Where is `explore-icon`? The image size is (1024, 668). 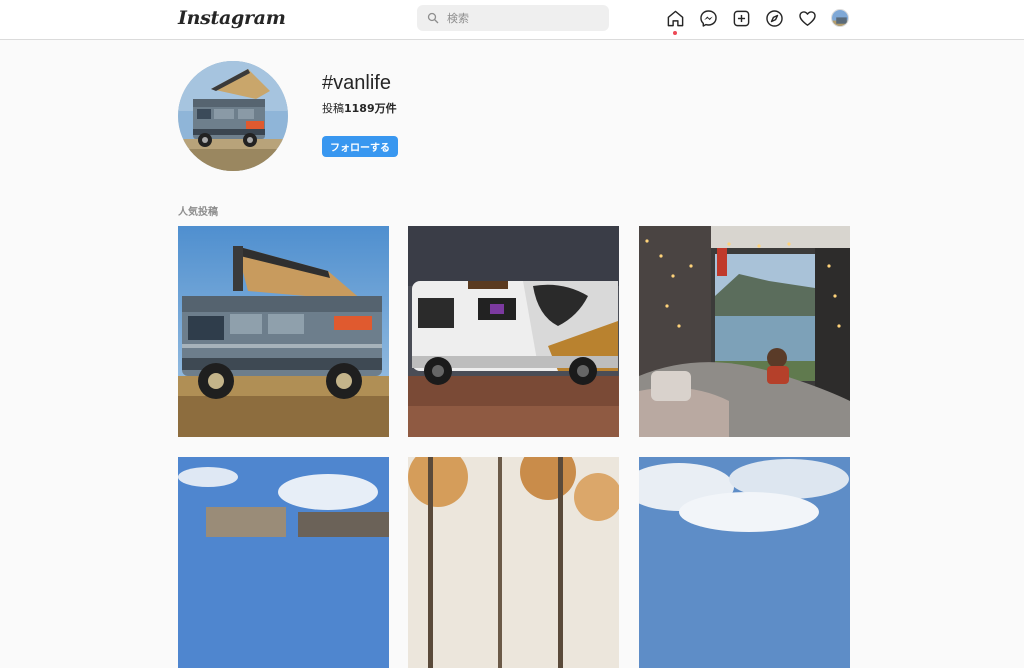
explore-icon is located at coordinates (774, 18).